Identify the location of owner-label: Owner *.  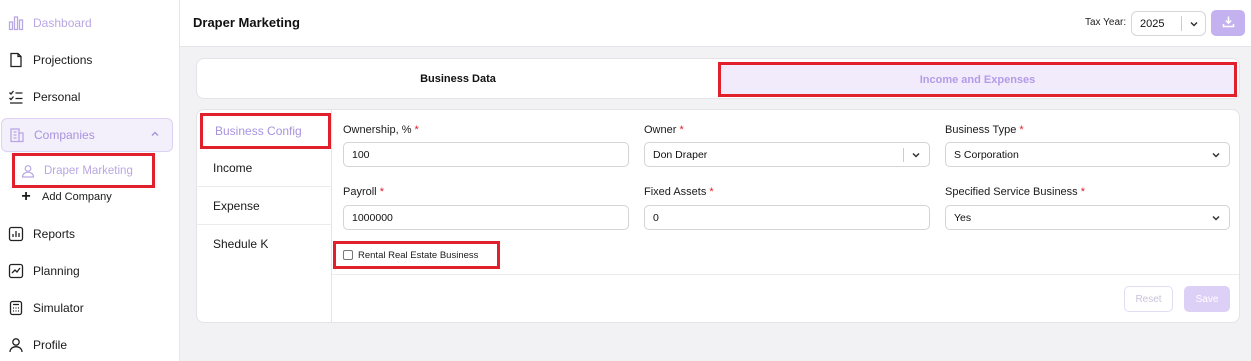
(664, 130).